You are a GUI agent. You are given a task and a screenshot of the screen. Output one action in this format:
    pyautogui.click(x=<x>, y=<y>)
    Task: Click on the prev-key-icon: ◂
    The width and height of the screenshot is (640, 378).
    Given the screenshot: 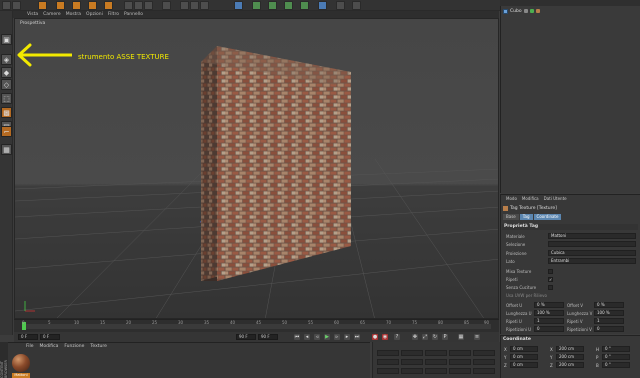 What is the action you would take?
    pyautogui.click(x=307, y=337)
    